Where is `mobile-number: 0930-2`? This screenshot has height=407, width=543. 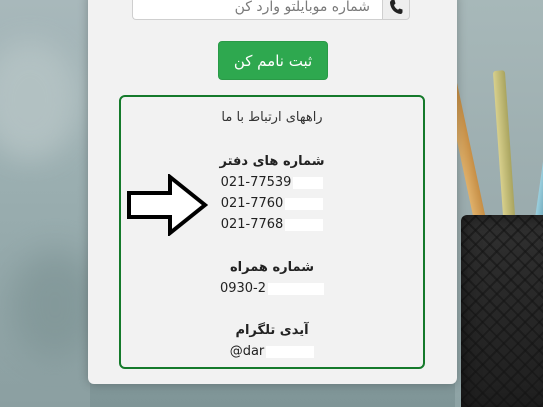
mobile-number: 0930-2 is located at coordinates (272, 288).